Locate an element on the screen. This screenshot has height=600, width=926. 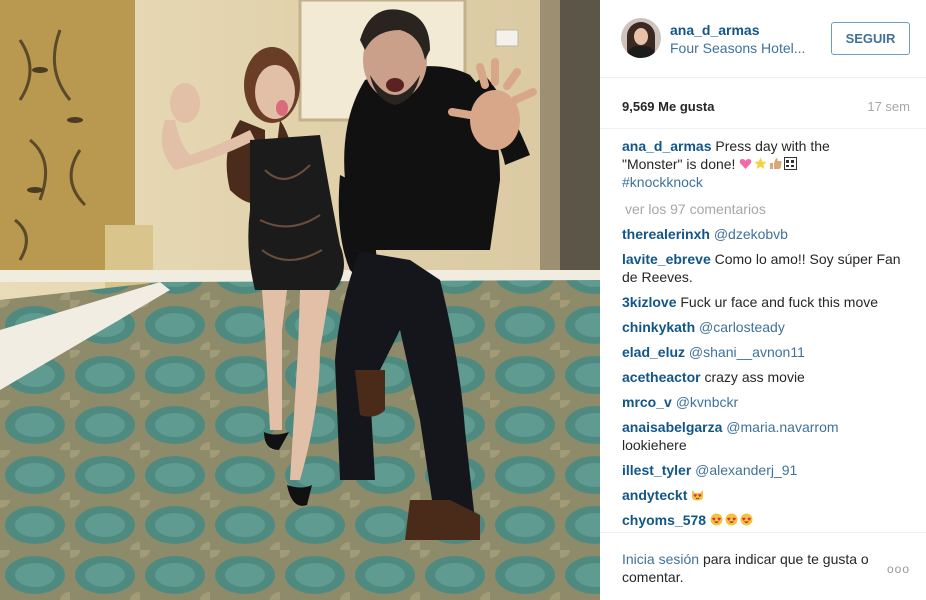
comment-mention: @shani__avnon11 is located at coordinates (747, 352).